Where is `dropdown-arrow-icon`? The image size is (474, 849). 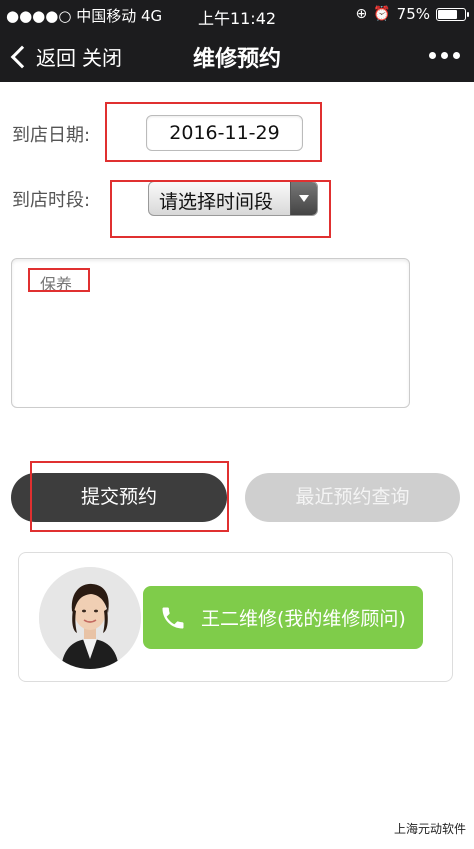 dropdown-arrow-icon is located at coordinates (303, 198).